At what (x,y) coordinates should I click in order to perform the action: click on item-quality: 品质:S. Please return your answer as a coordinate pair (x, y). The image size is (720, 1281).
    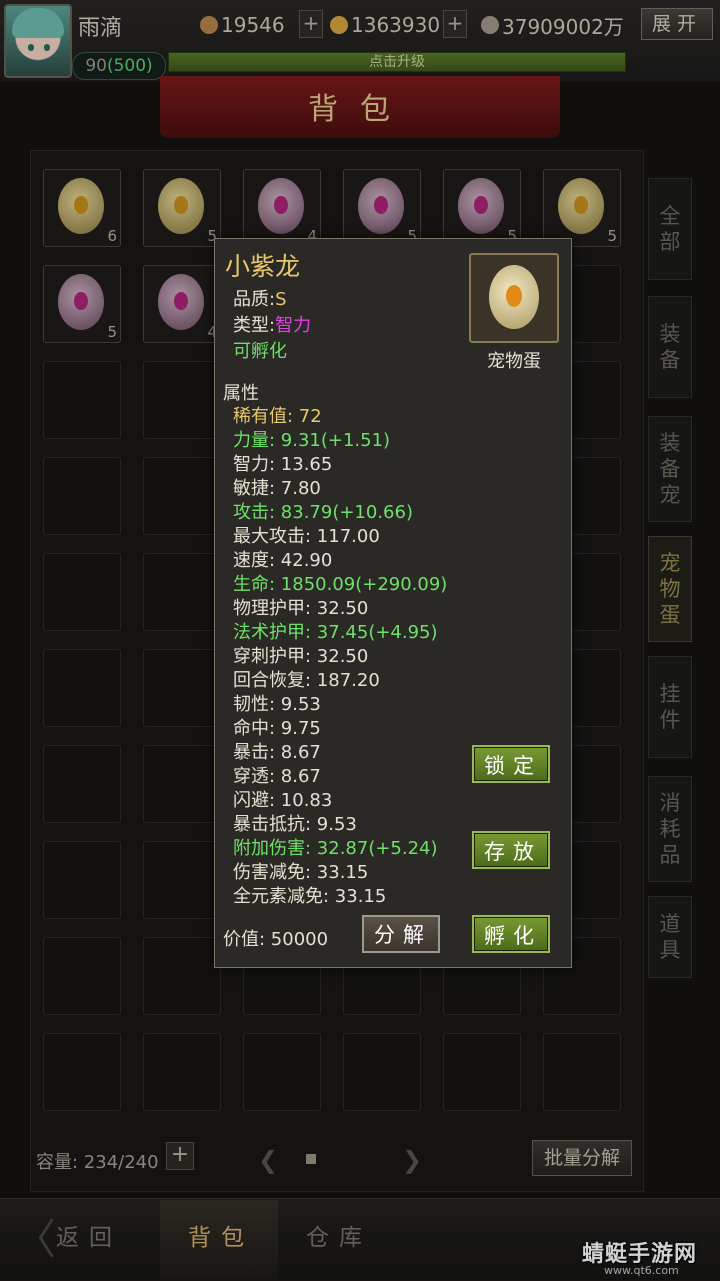
    Looking at the image, I should click on (260, 298).